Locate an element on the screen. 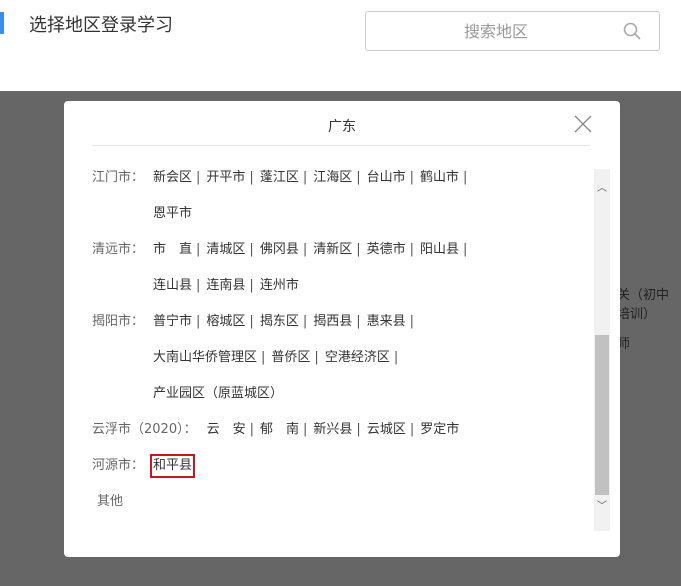 The image size is (681, 586). modal-title: 广东 is located at coordinates (342, 127).